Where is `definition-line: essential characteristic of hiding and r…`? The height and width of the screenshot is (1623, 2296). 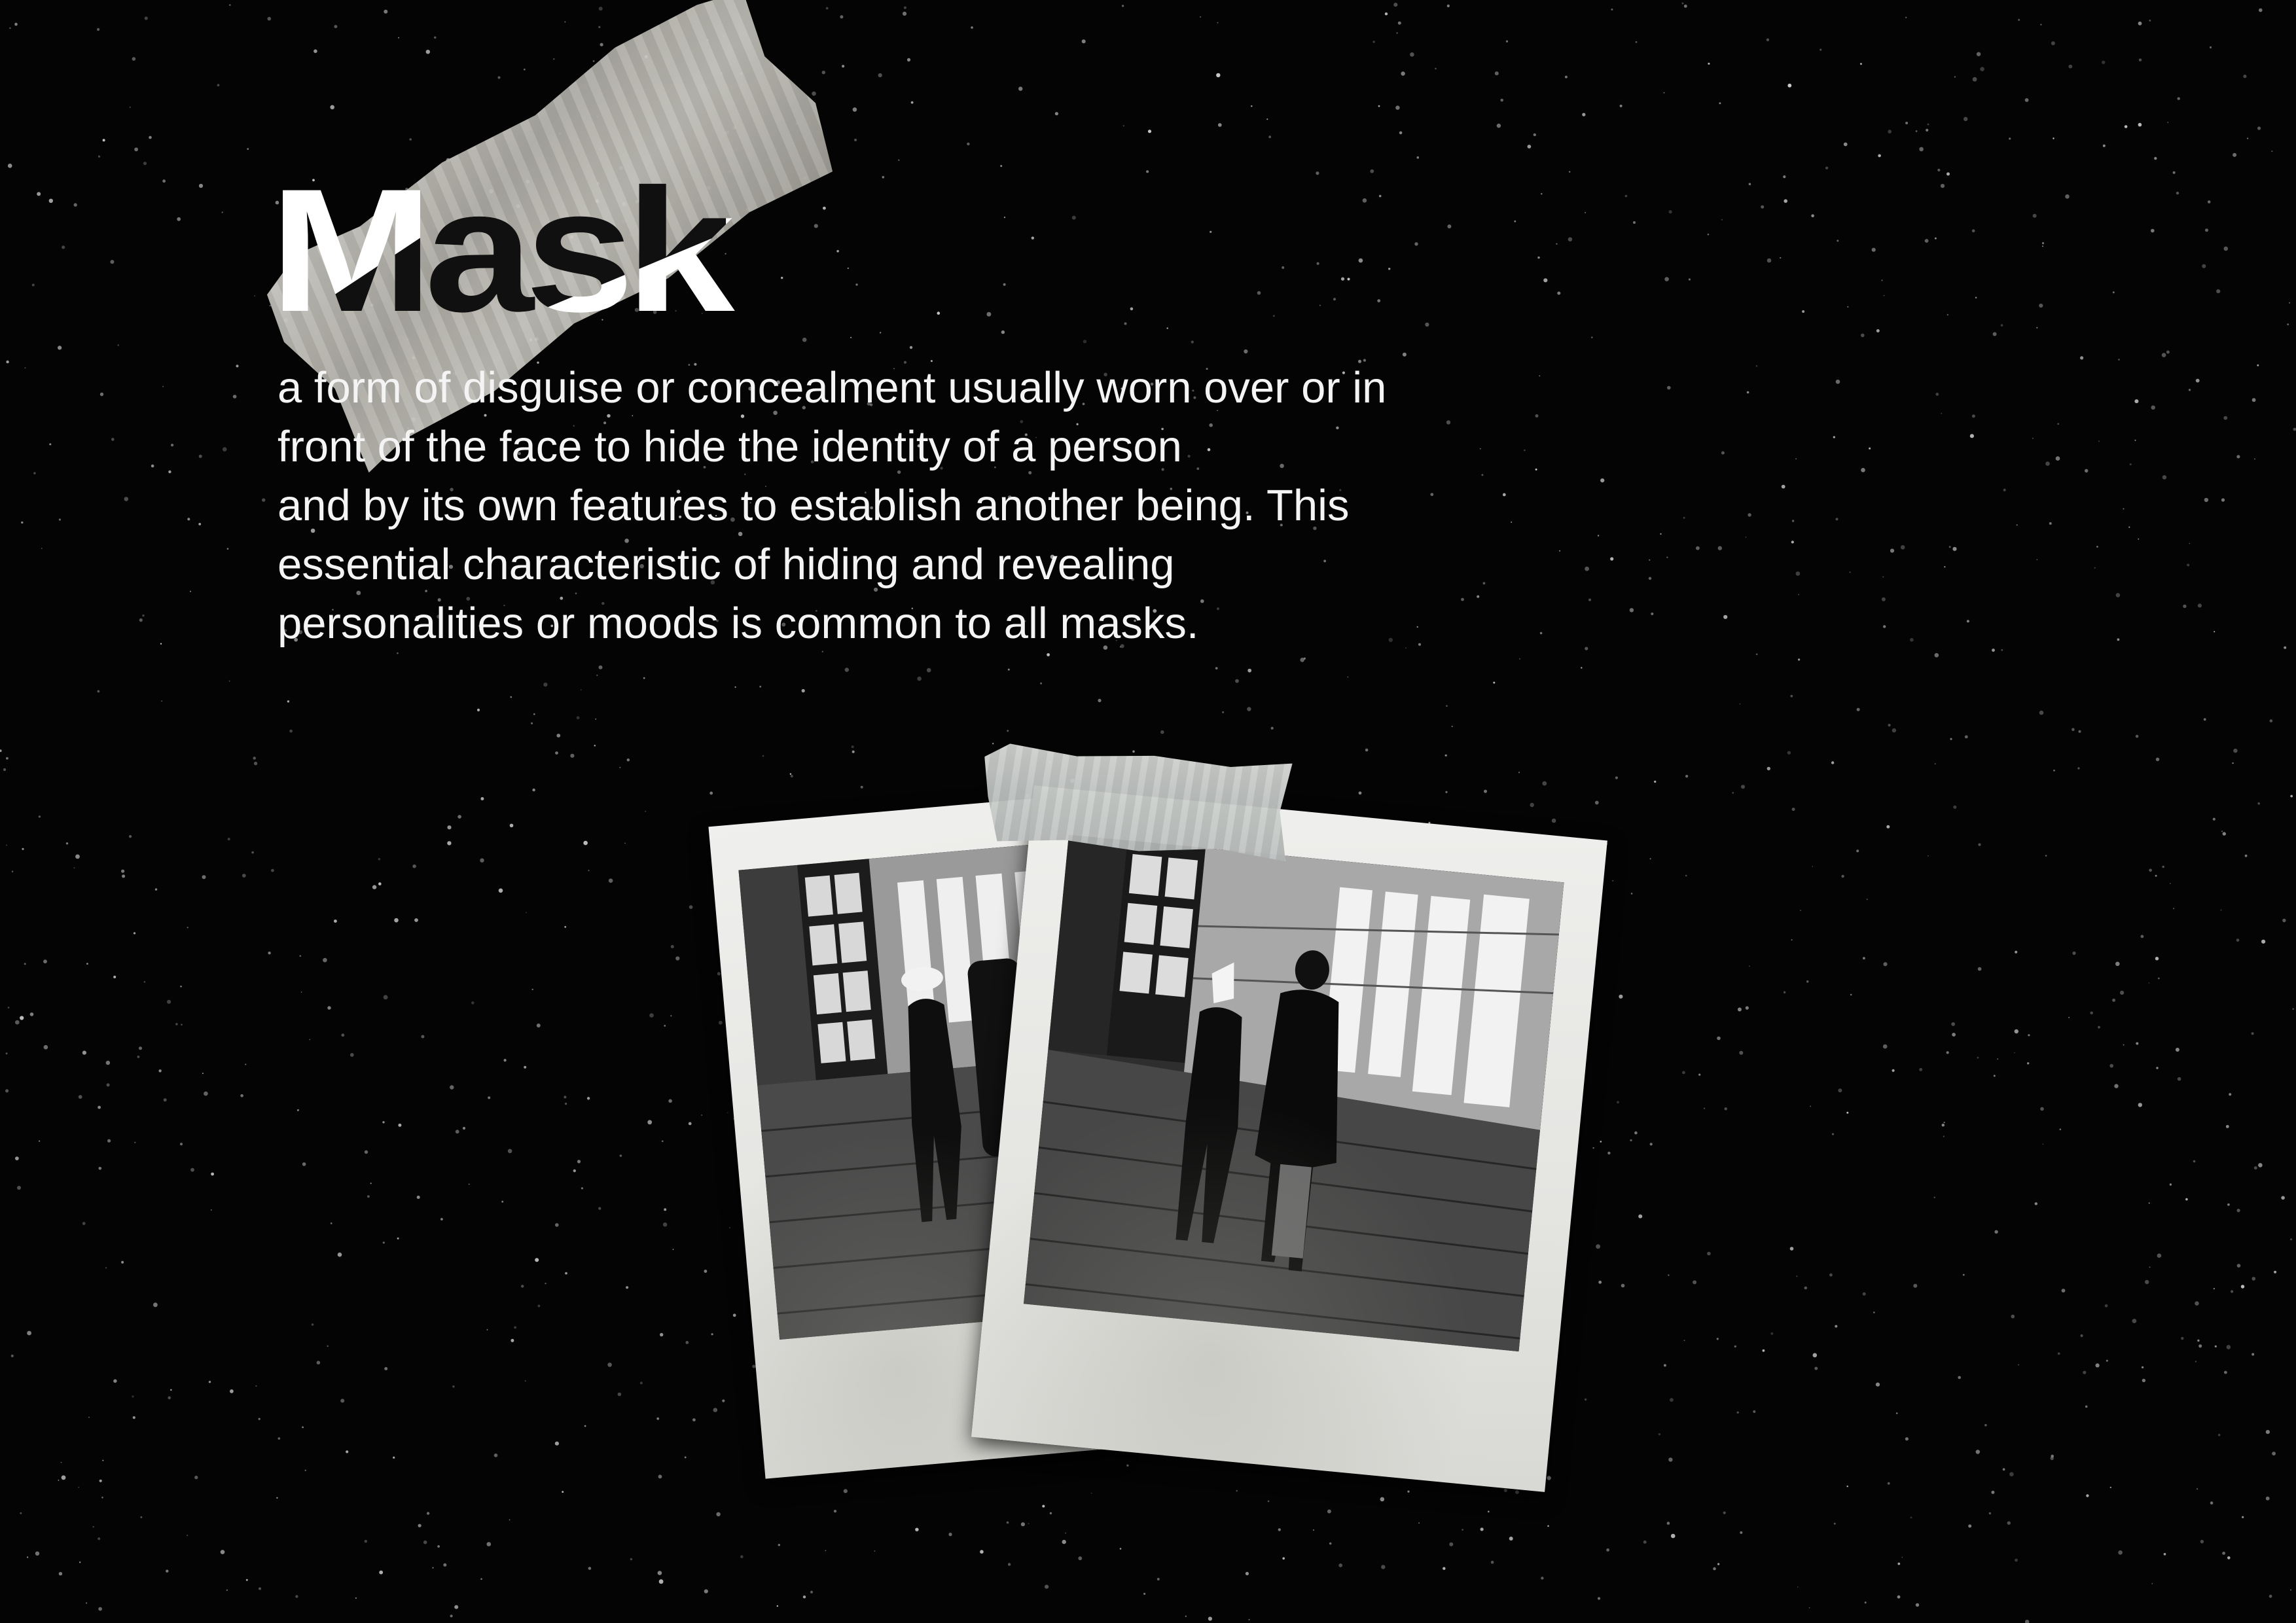
definition-line: essential characteristic of hiding and r… is located at coordinates (726, 564).